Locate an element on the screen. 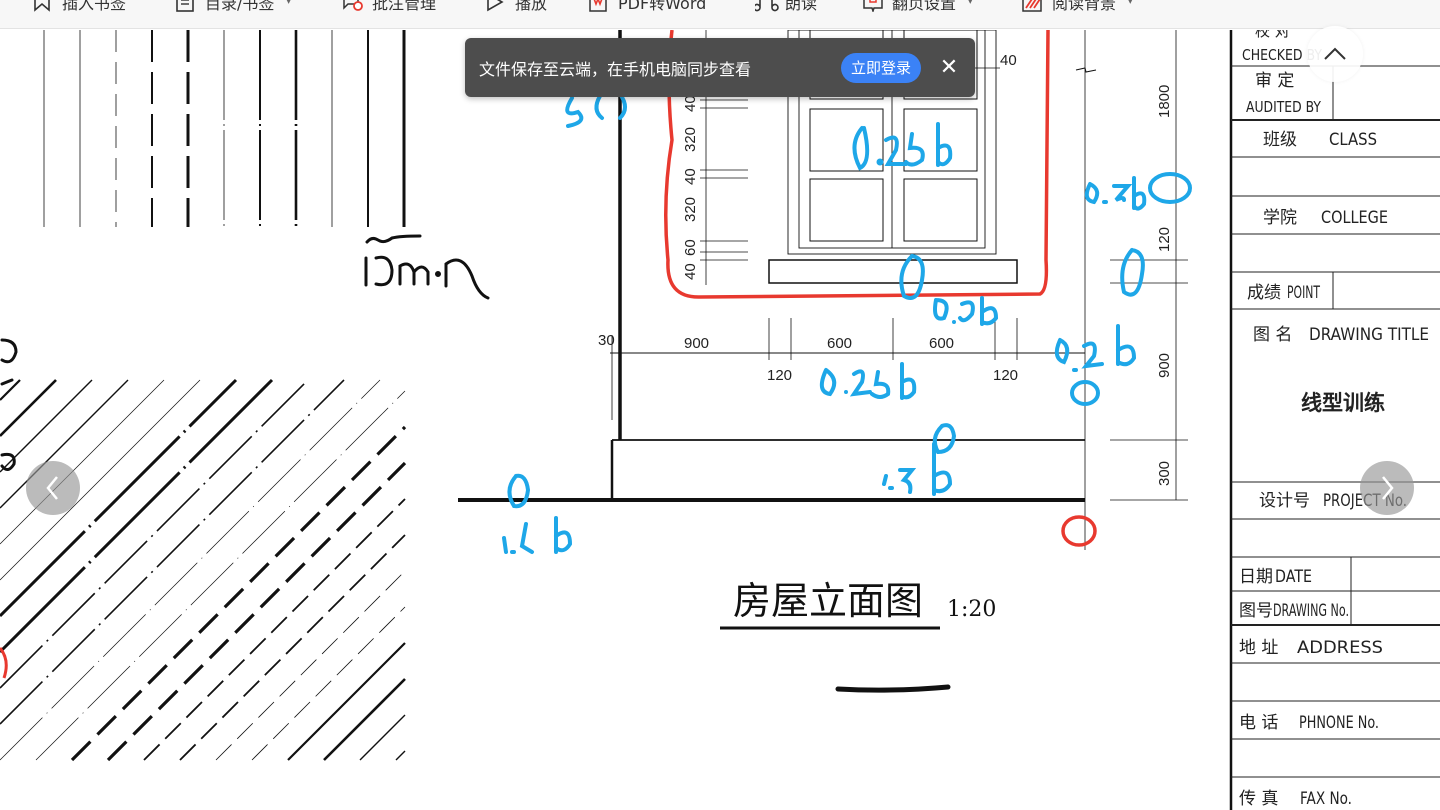  toolbar-toc-bookmarks: 目录/书签 ▾ is located at coordinates (233, 6).